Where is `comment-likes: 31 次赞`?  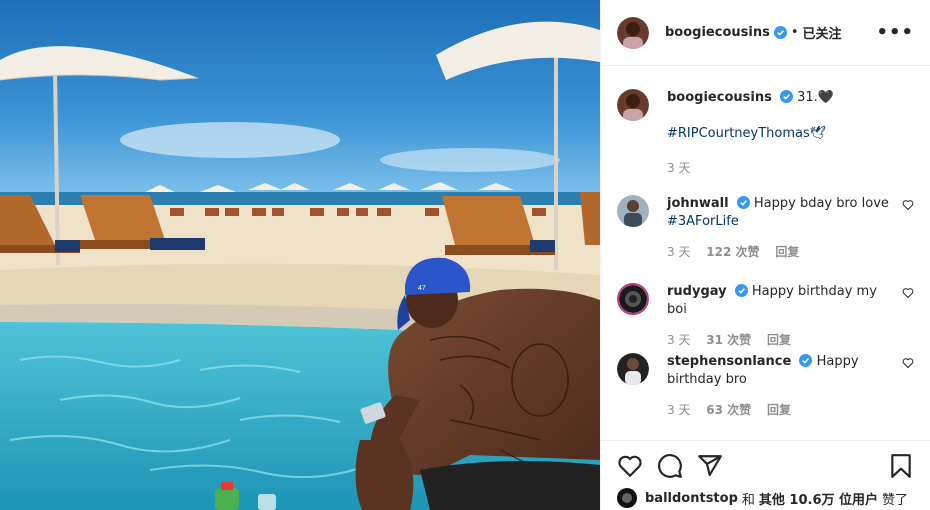
comment-likes: 31 次赞 is located at coordinates (728, 340).